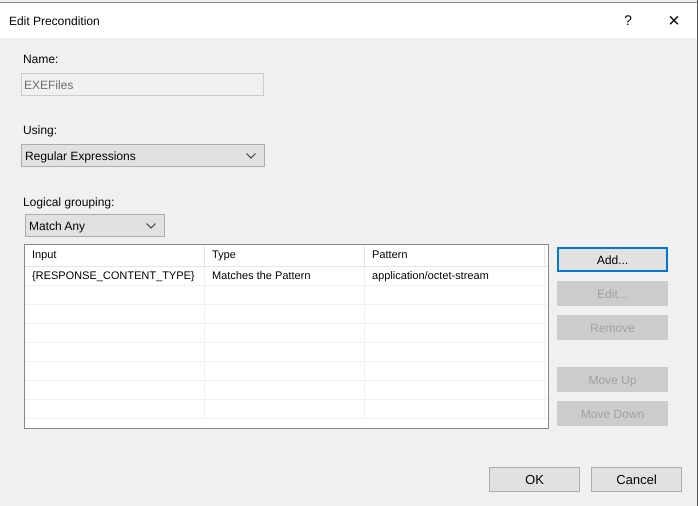  I want to click on grouping-label: Logical grouping:, so click(69, 202).